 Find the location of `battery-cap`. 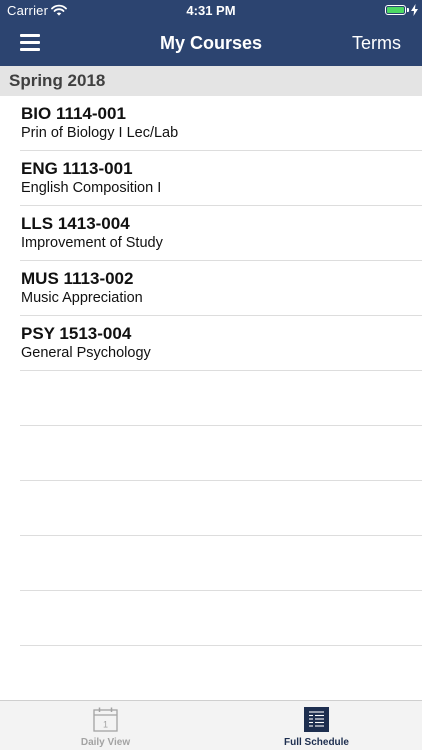

battery-cap is located at coordinates (408, 10).